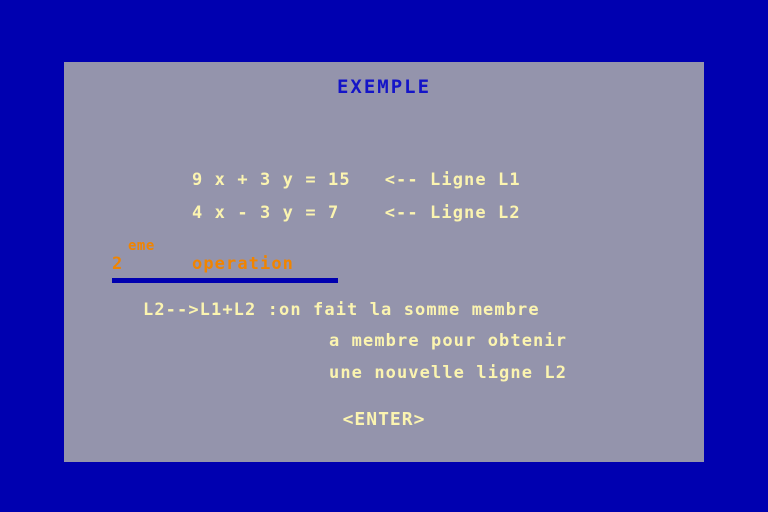 This screenshot has width=768, height=512. I want to click on operation-heading: 2 eme operation, so click(262, 259).